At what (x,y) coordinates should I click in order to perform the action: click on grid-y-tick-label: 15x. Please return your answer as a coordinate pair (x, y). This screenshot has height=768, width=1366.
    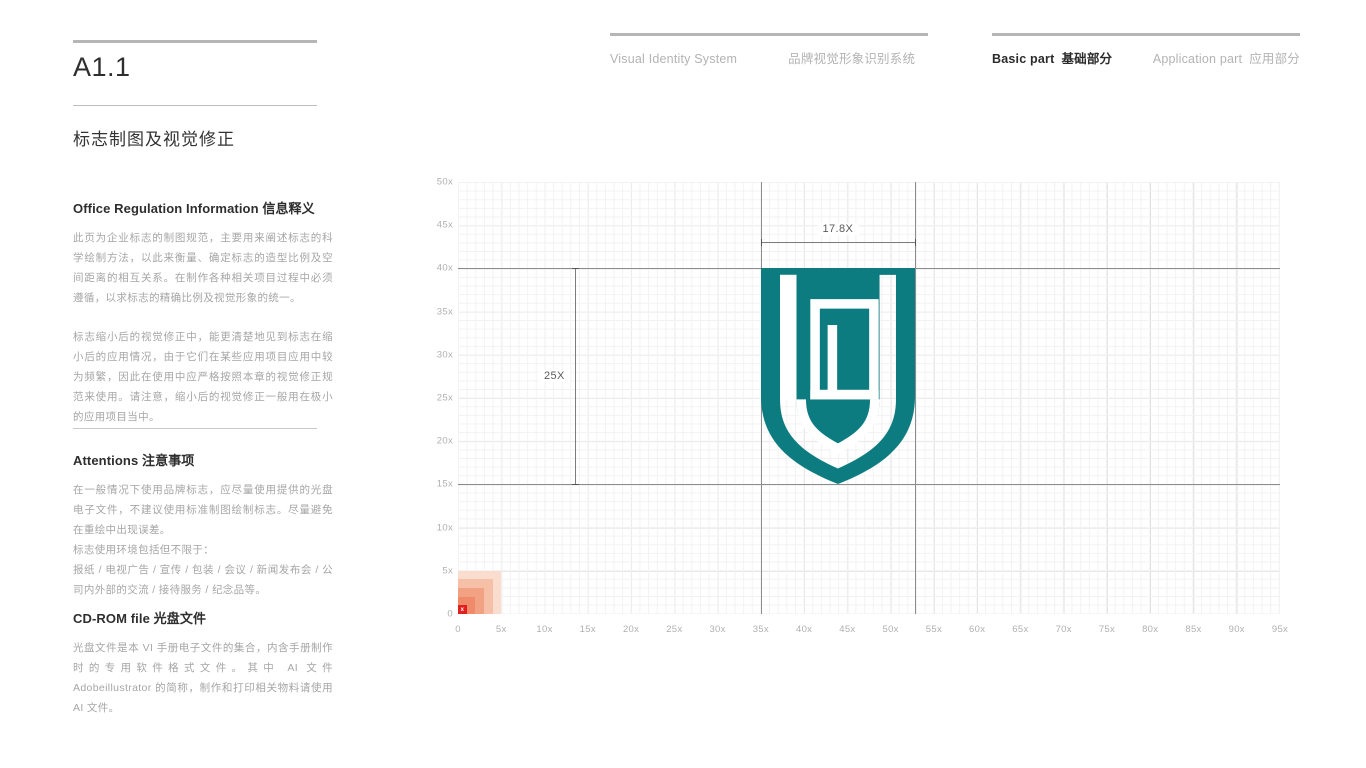
    Looking at the image, I should click on (444, 484).